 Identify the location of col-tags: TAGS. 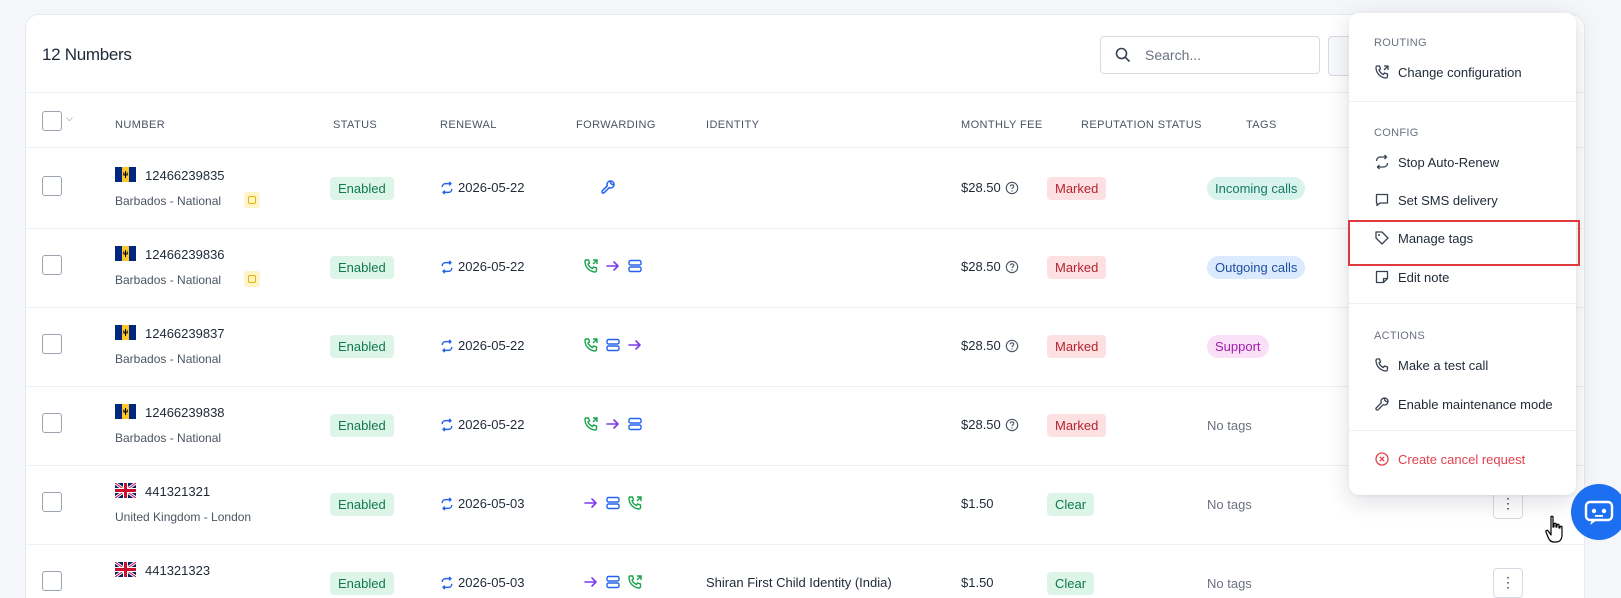
(1261, 125).